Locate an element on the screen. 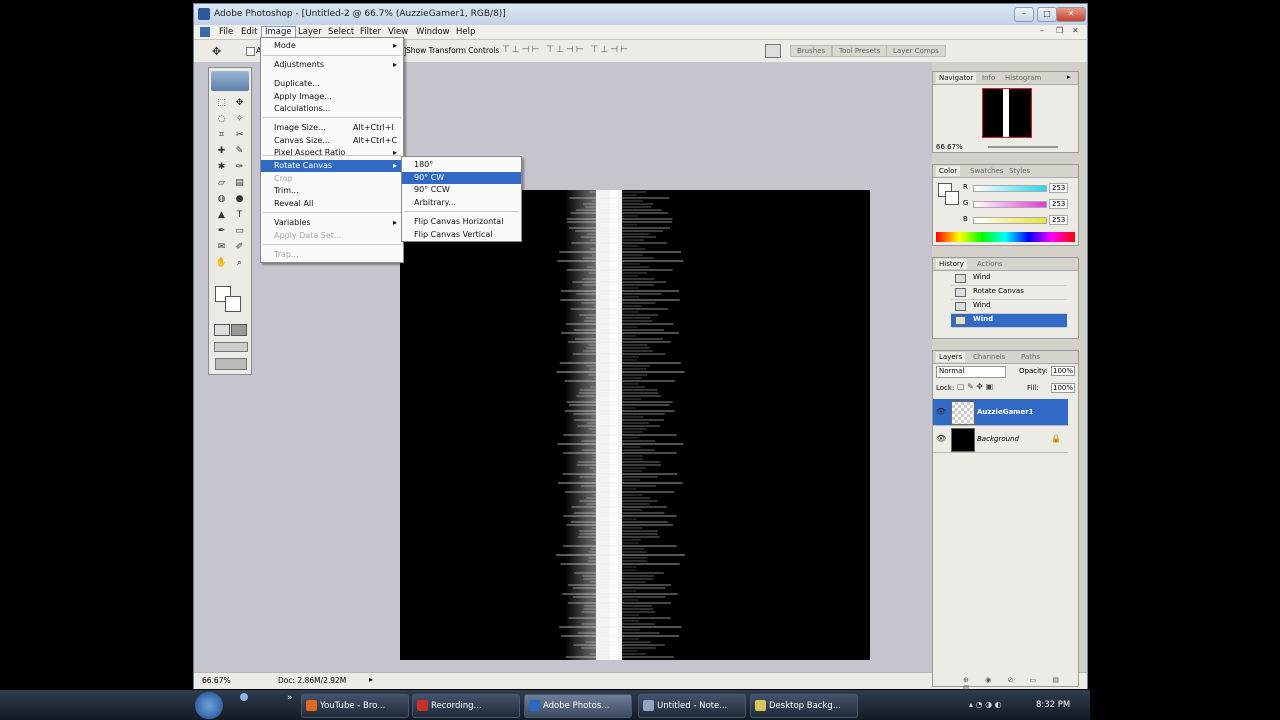 This screenshot has width=1280, height=720. channel-slider-g is located at coordinates (1010, 204).